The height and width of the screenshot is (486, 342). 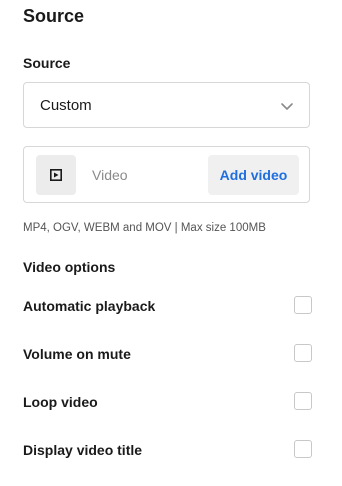 What do you see at coordinates (110, 175) in the screenshot?
I see `video-placeholder: Video` at bounding box center [110, 175].